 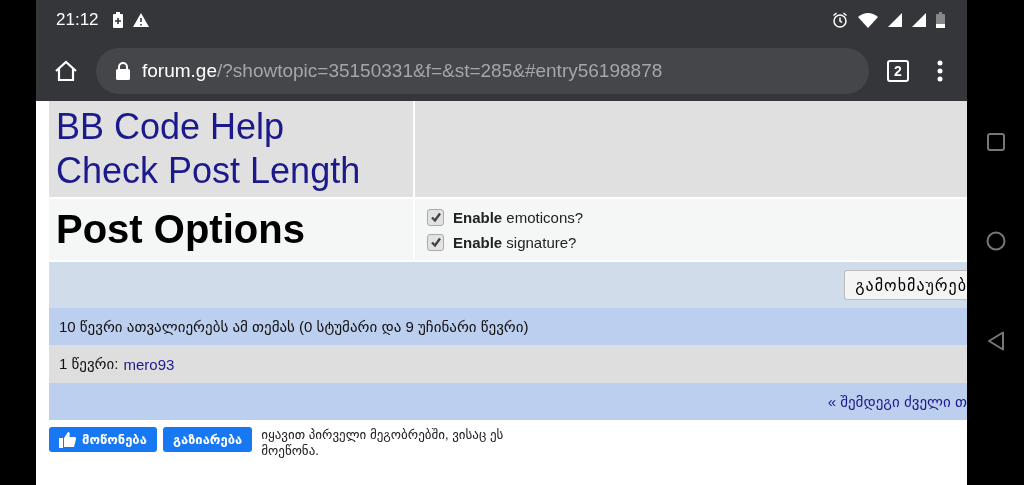 What do you see at coordinates (897, 401) in the screenshot?
I see `older-topic-link: « შემდეგი ძველი თ` at bounding box center [897, 401].